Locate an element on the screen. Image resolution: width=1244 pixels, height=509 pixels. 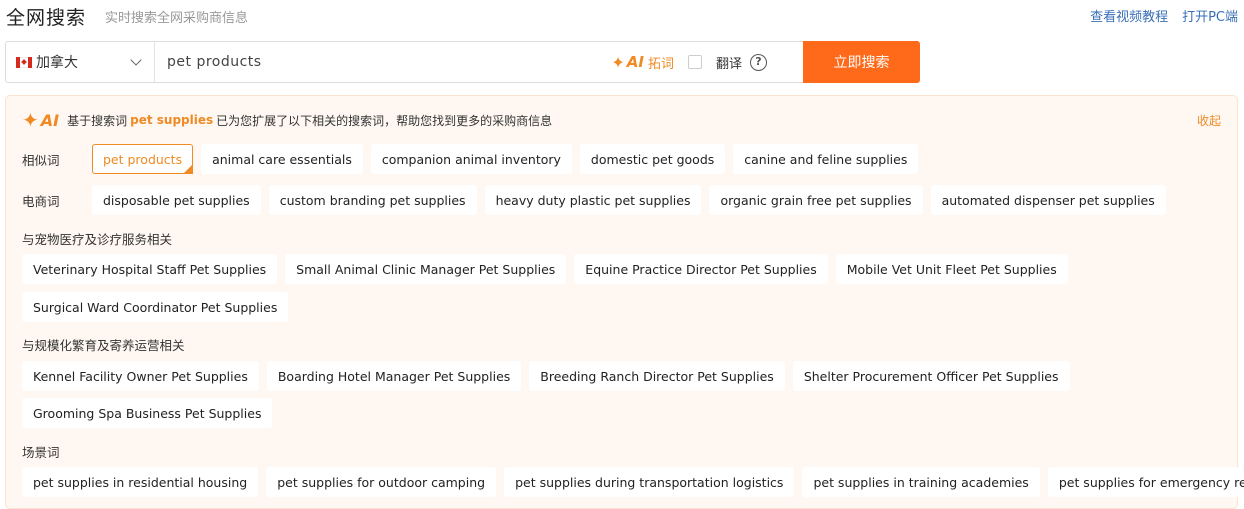
keyword-chip: Equine Practice Director Pet Supplies is located at coordinates (701, 269).